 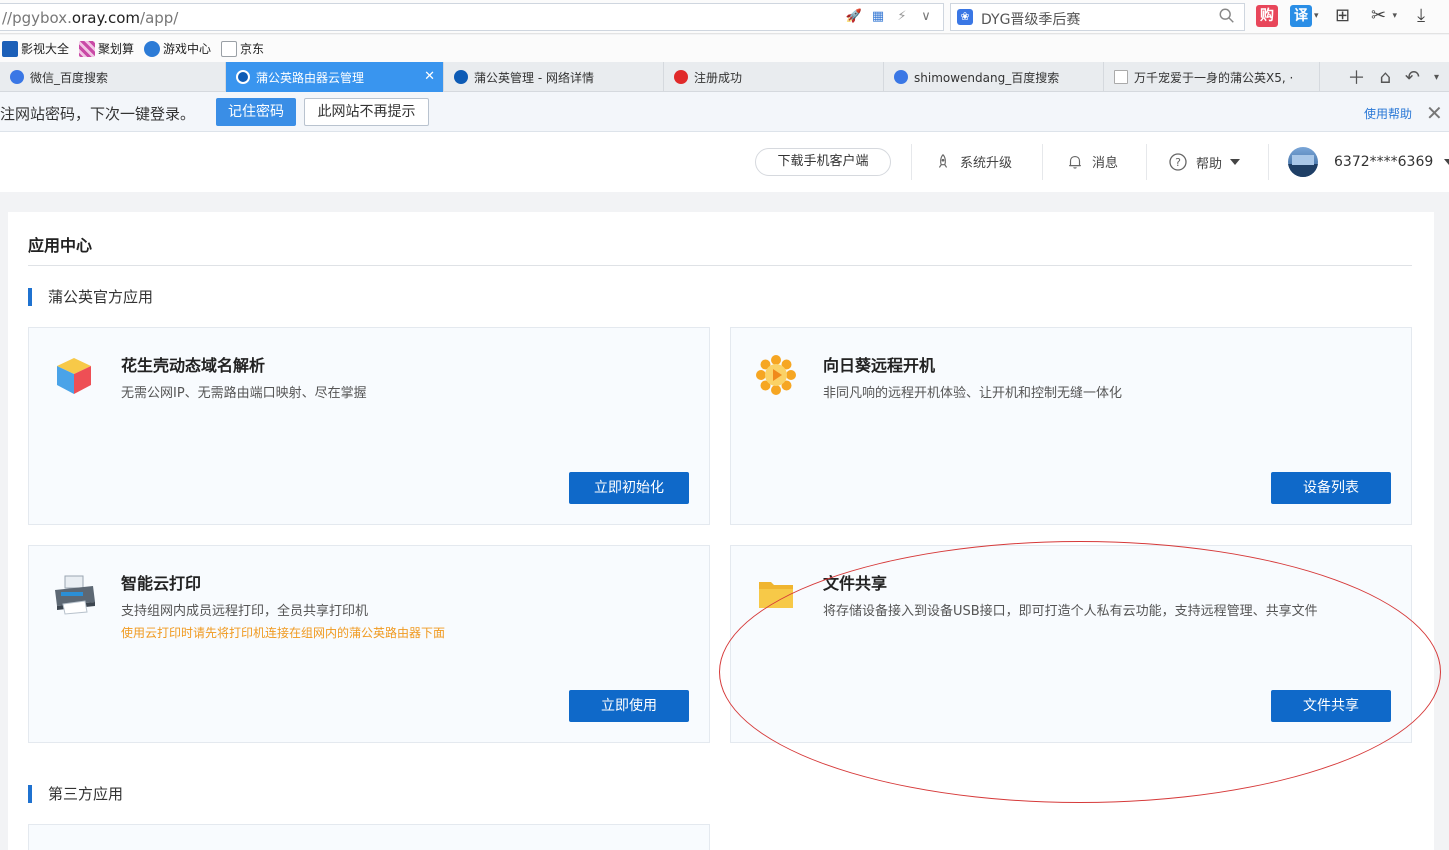 What do you see at coordinates (1384, 77) in the screenshot?
I see `tab-manager-icon: ⌂` at bounding box center [1384, 77].